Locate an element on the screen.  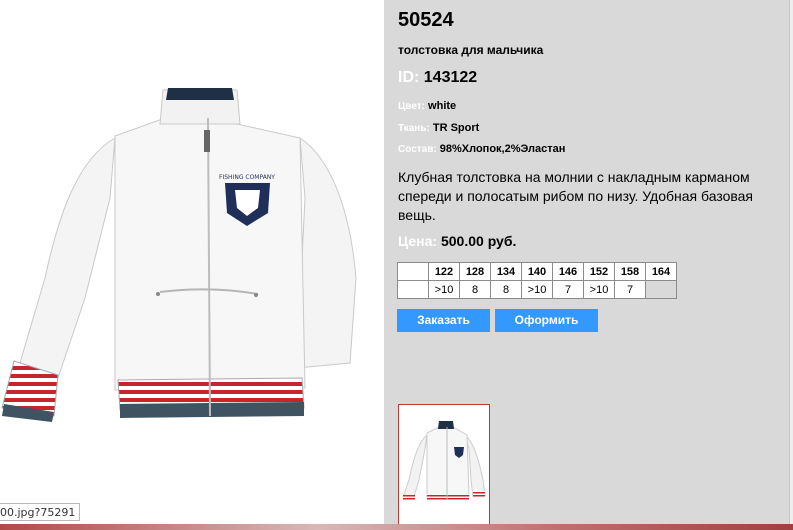
size-header-row: 122 128 134 140 146 152 158 164 is located at coordinates (537, 271).